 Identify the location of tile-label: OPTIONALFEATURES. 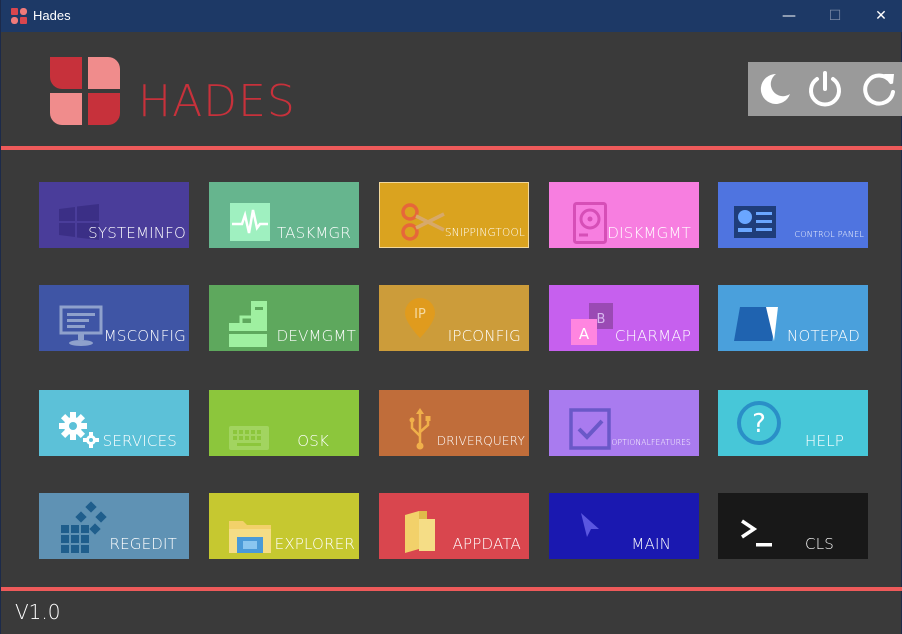
(651, 442).